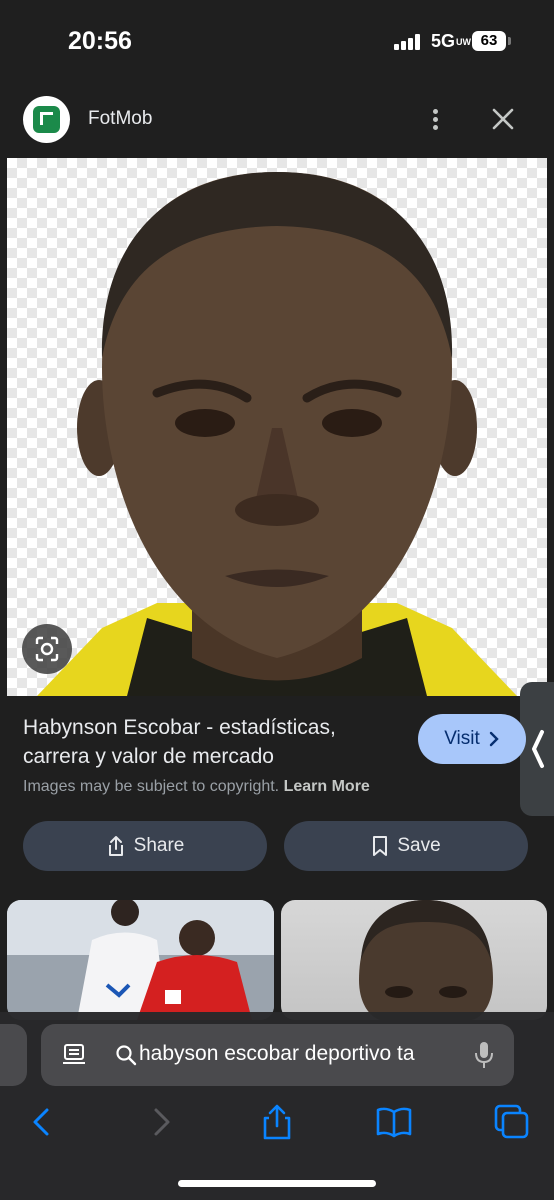 This screenshot has height=1200, width=554. What do you see at coordinates (100, 41) in the screenshot?
I see `status-time: 20:56` at bounding box center [100, 41].